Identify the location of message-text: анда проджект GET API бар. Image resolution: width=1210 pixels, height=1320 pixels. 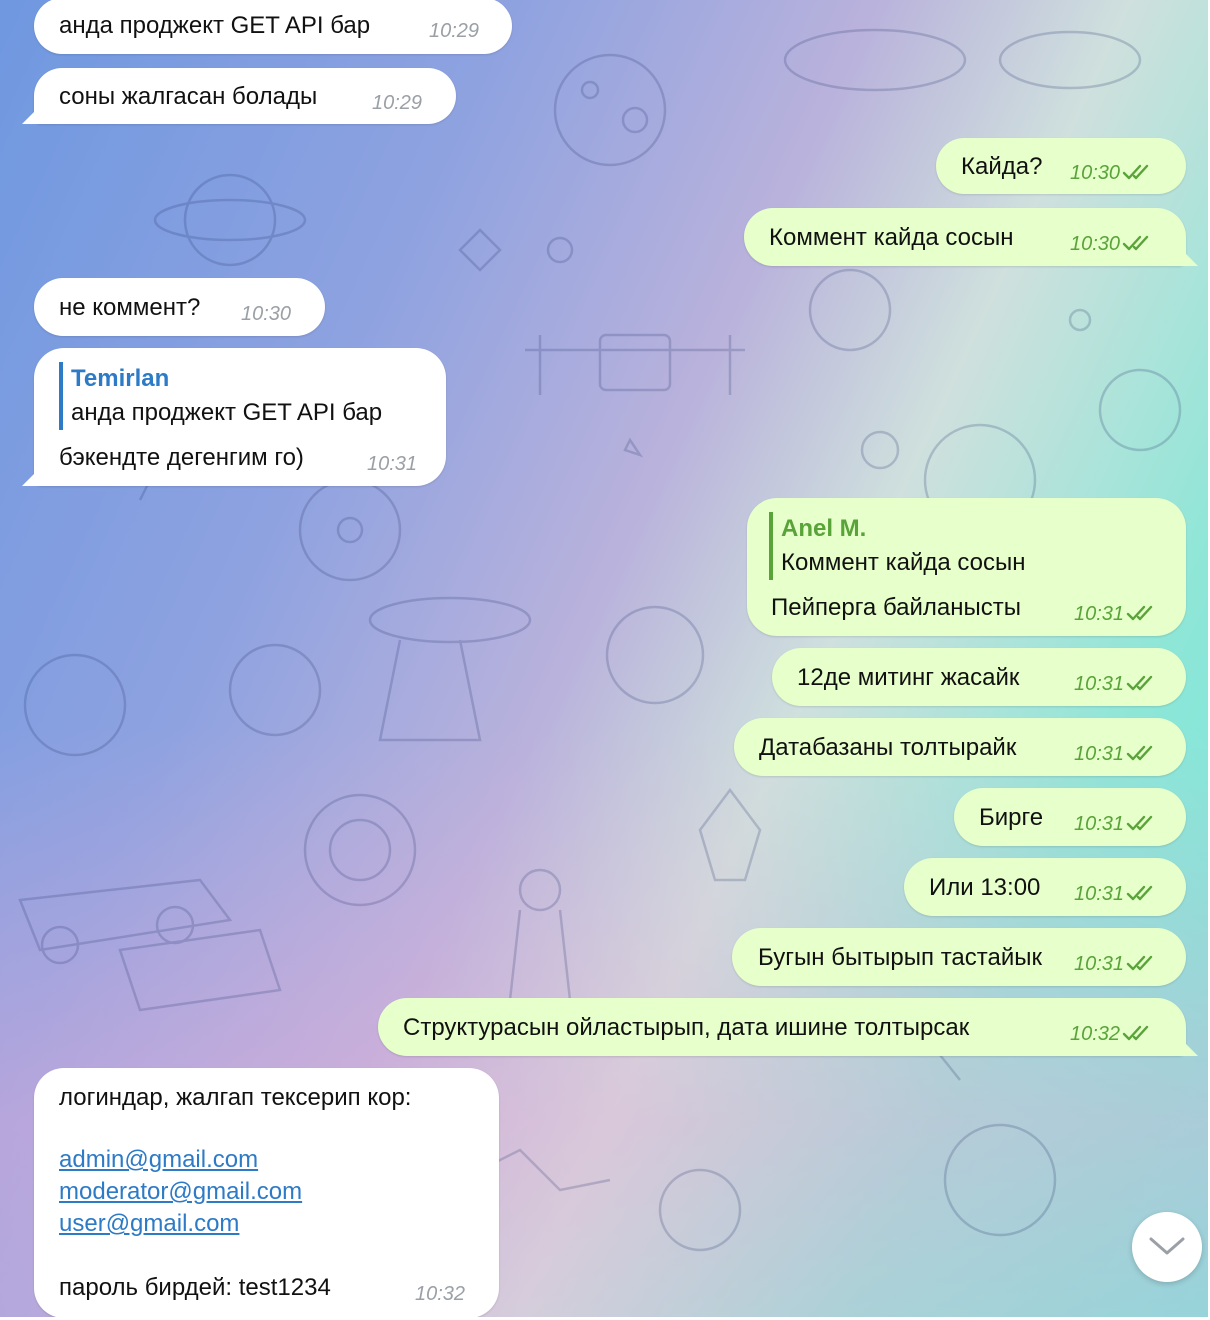
(215, 25).